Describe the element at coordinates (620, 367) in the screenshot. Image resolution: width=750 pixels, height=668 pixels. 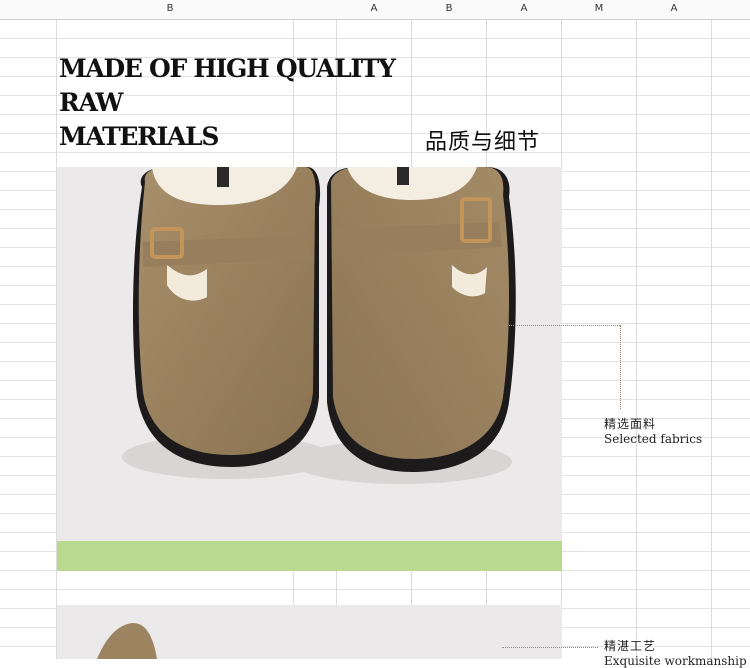
I see `callout-leader-1-vertical` at that location.